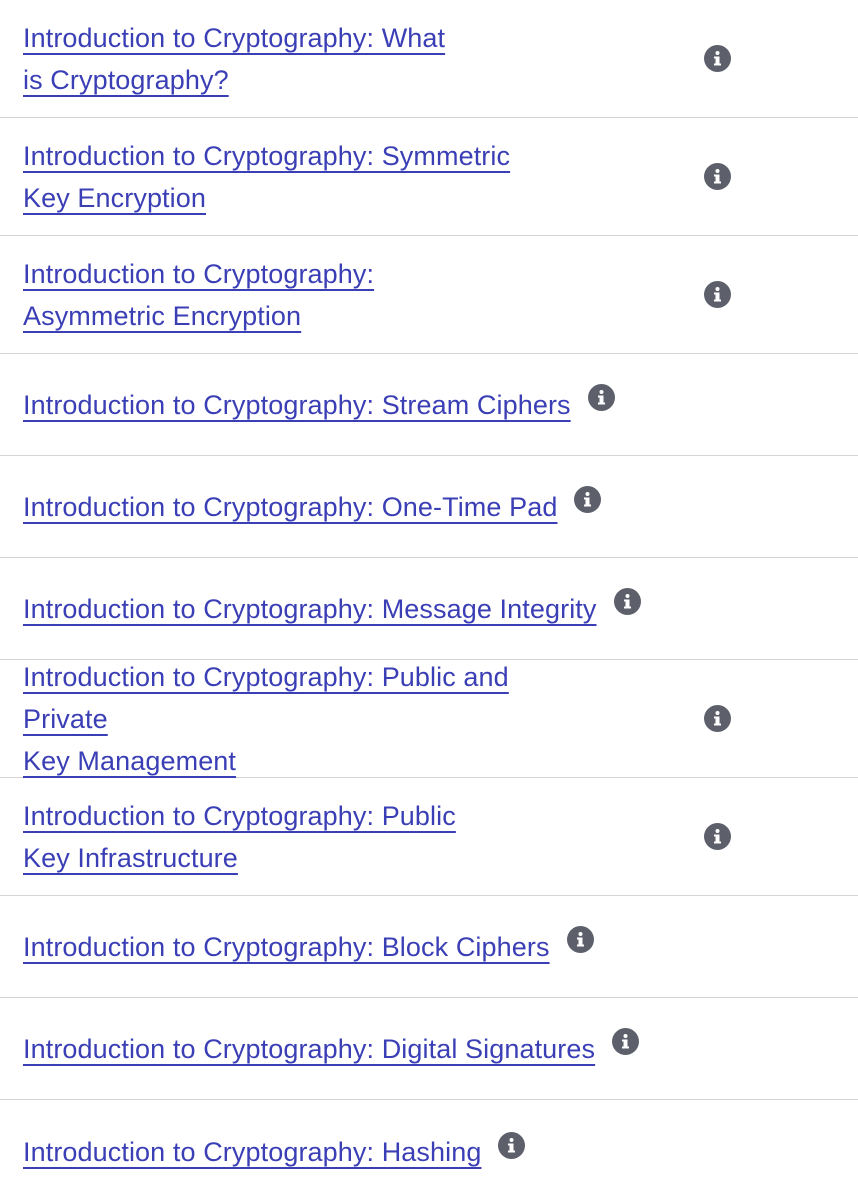 Image resolution: width=858 pixels, height=1204 pixels. I want to click on course-link-line-2: Key Infrastructure, so click(130, 857).